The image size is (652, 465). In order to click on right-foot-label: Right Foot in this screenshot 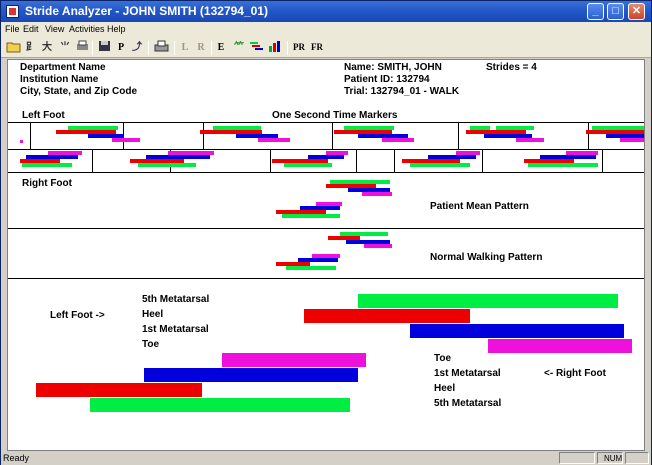, I will do `click(47, 183)`.